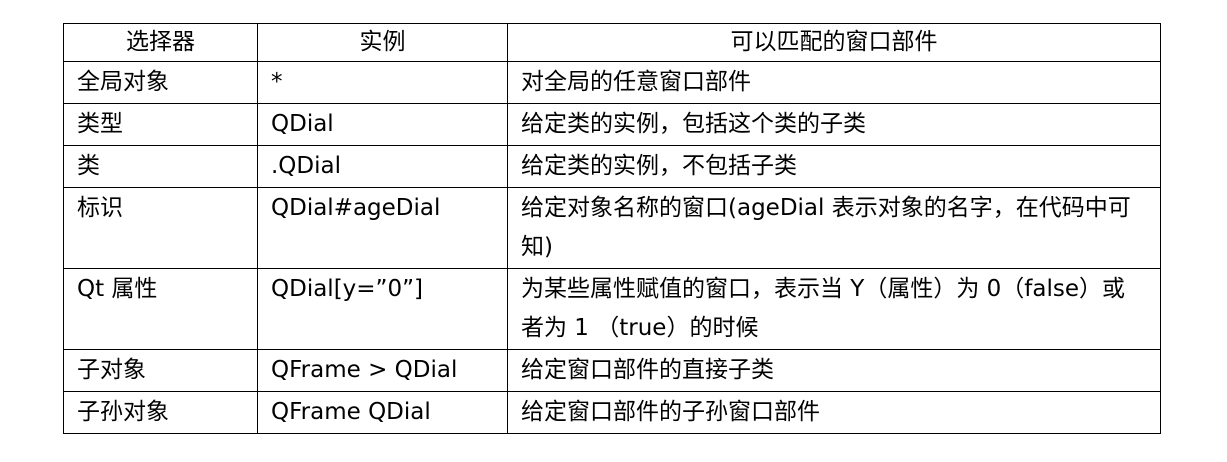 The height and width of the screenshot is (462, 1227). I want to click on selector-cell: Qt 属性, so click(160, 309).